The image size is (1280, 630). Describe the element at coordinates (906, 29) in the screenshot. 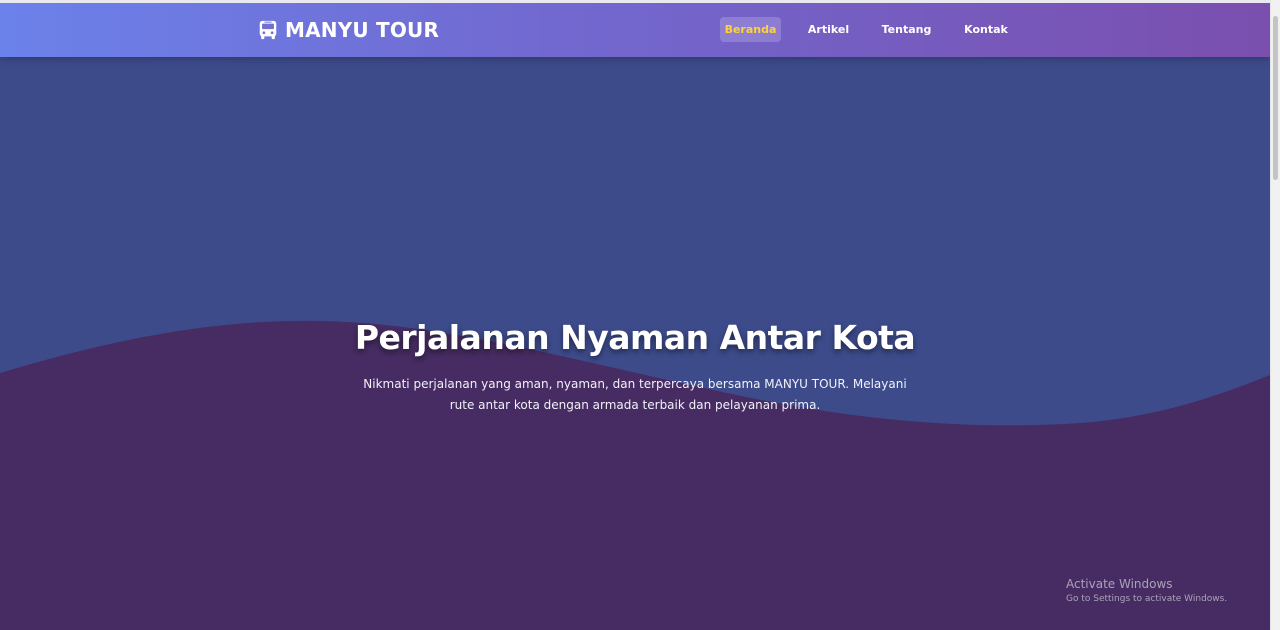

I see `nav-item-tentang: Tentang` at that location.